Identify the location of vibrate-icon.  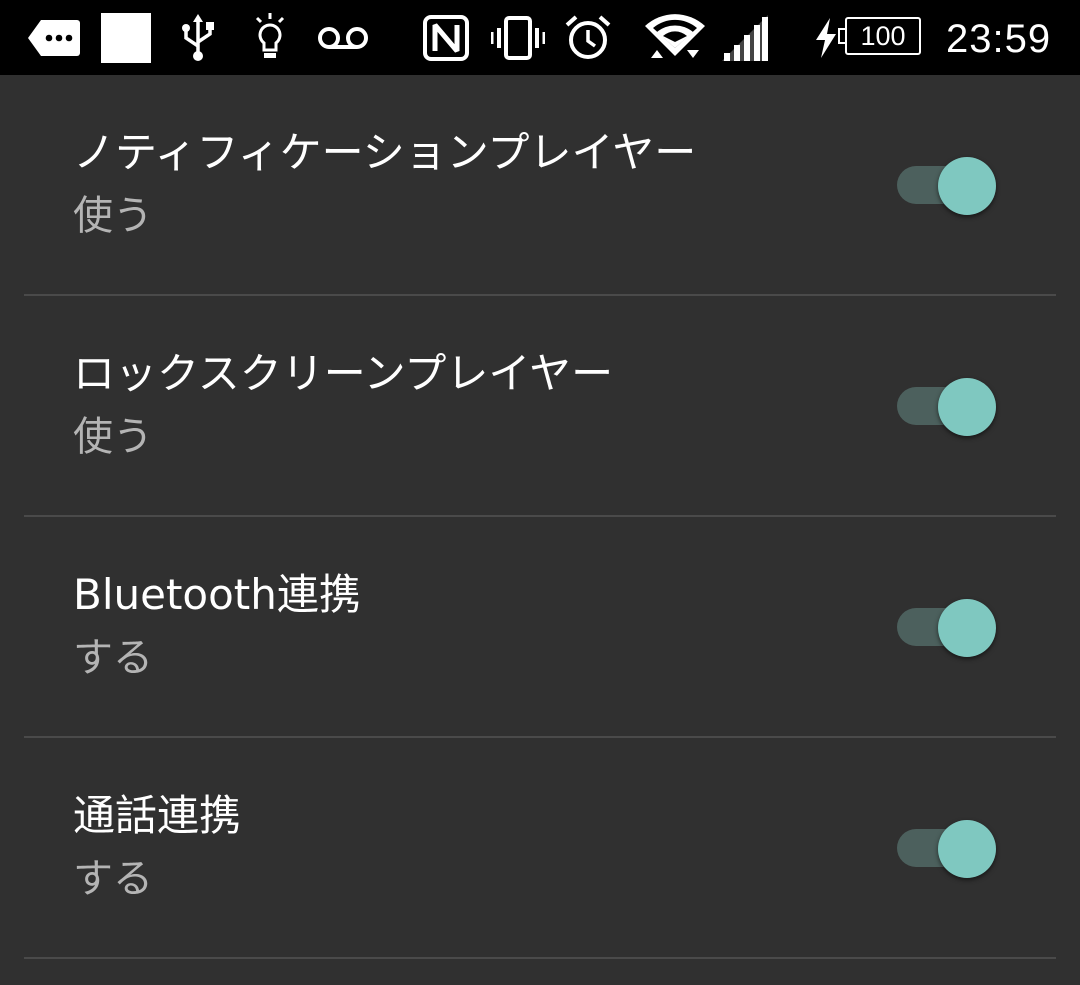
(518, 37).